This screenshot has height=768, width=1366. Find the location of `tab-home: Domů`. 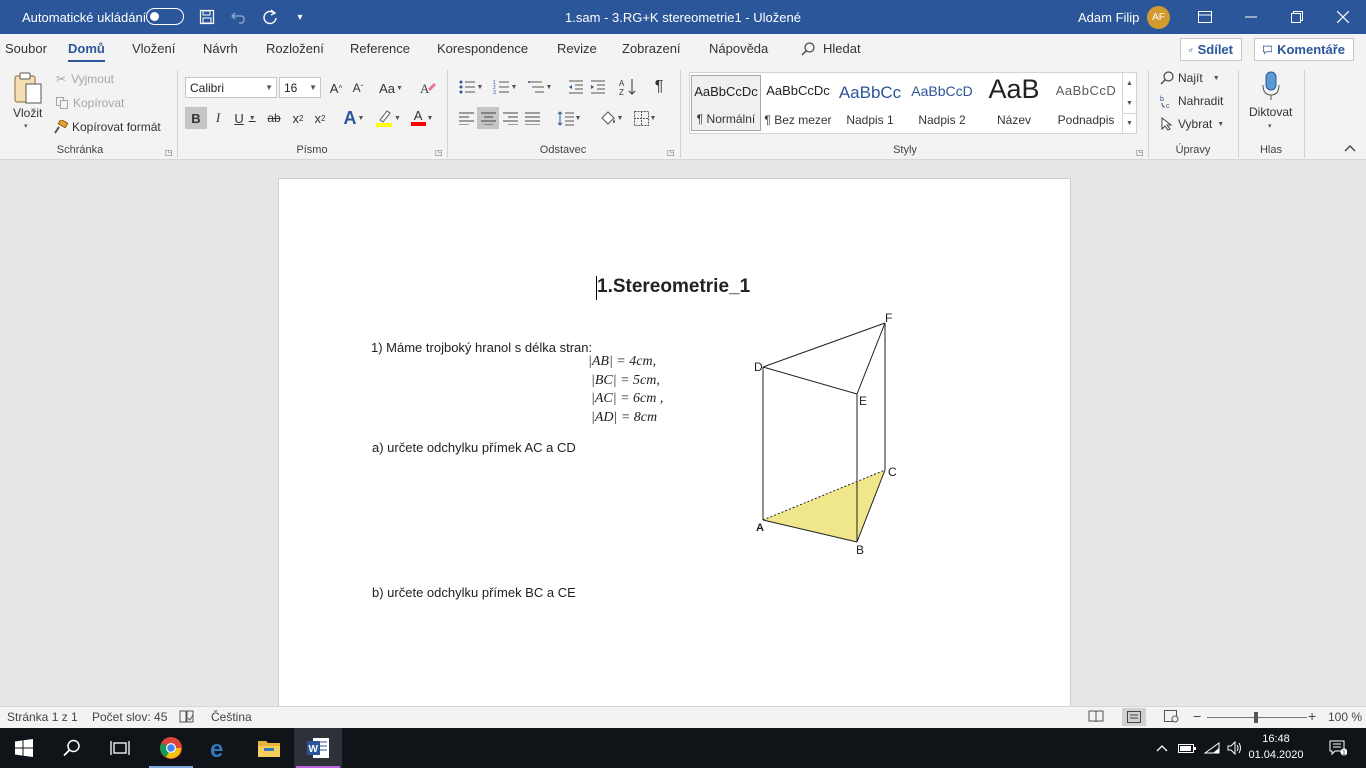

tab-home: Domů is located at coordinates (86, 51).